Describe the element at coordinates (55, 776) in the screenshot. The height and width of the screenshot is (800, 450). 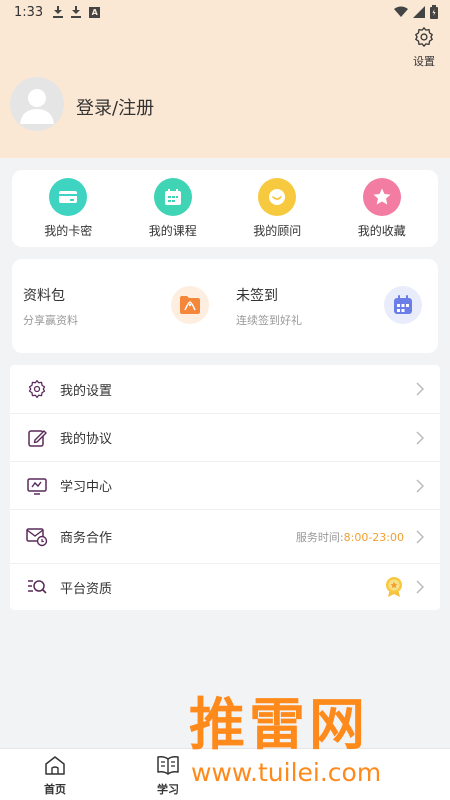
I see `nav-item-home: 首页` at that location.